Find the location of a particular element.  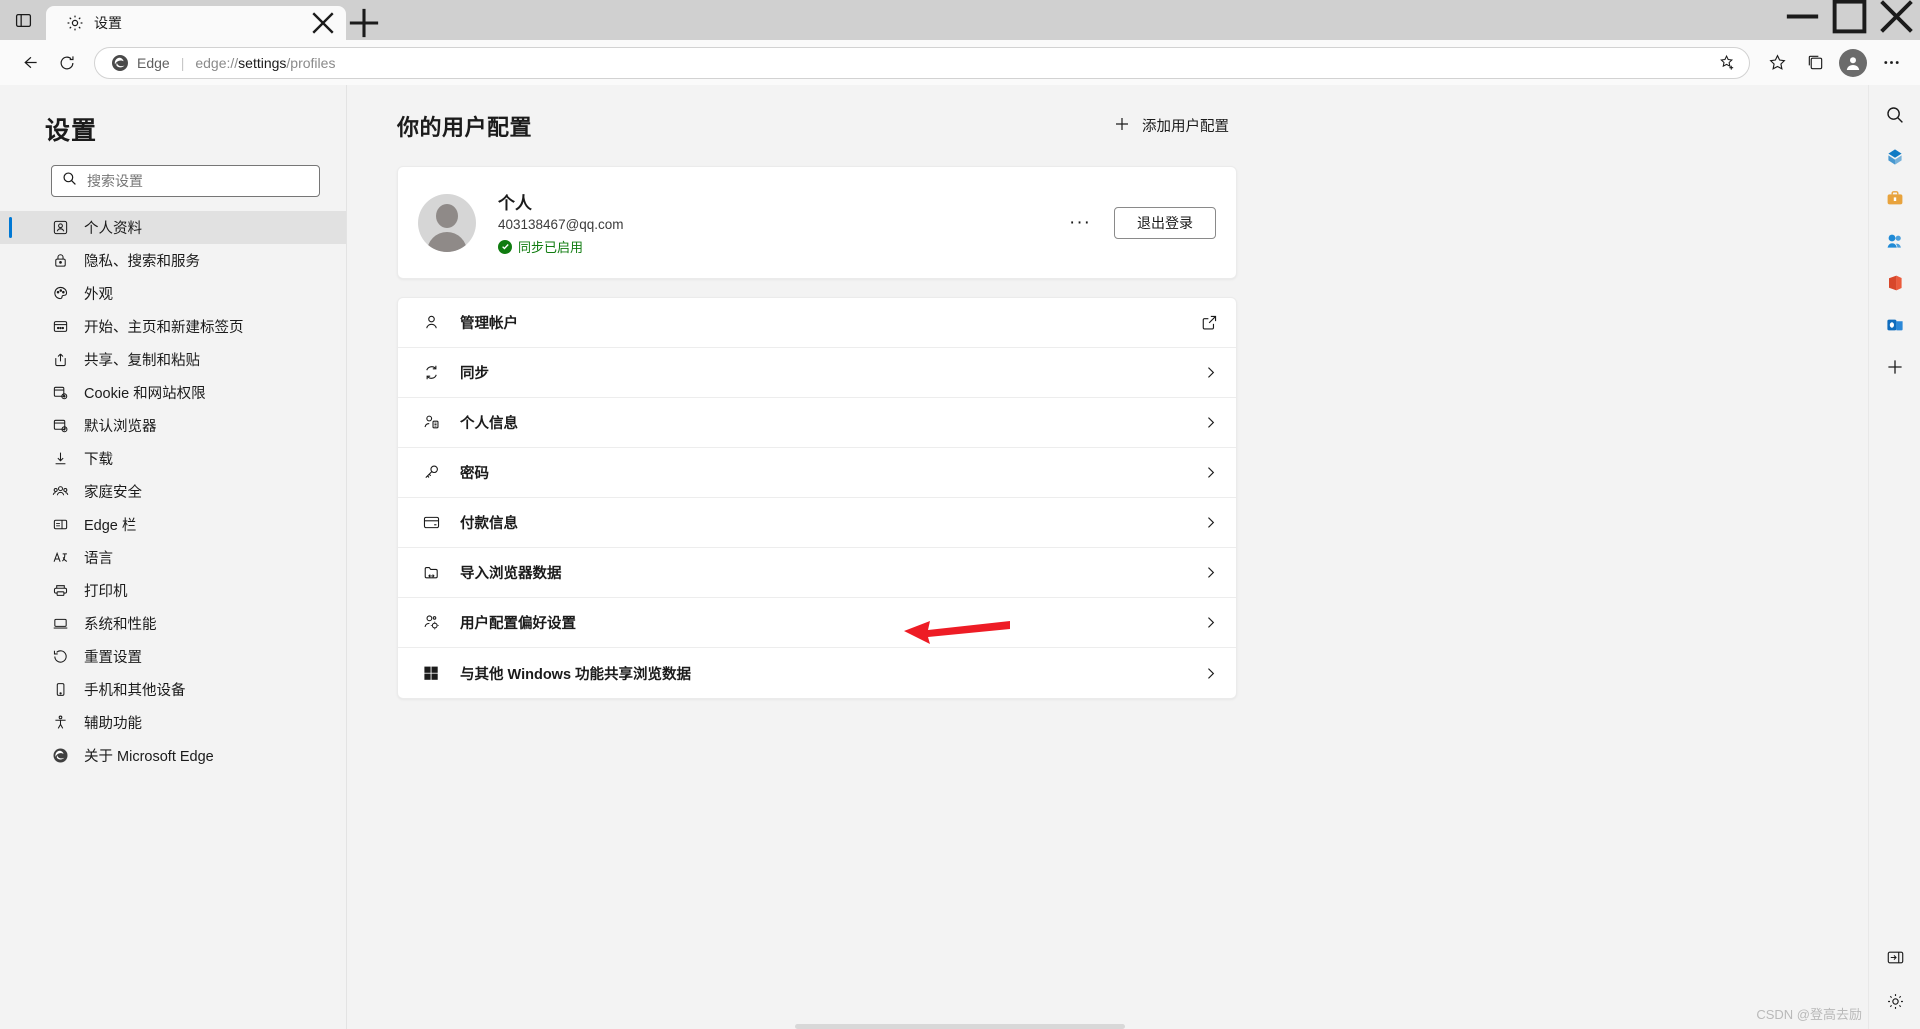

sidebar-item-reset-settings: 重置设置 is located at coordinates (173, 656).